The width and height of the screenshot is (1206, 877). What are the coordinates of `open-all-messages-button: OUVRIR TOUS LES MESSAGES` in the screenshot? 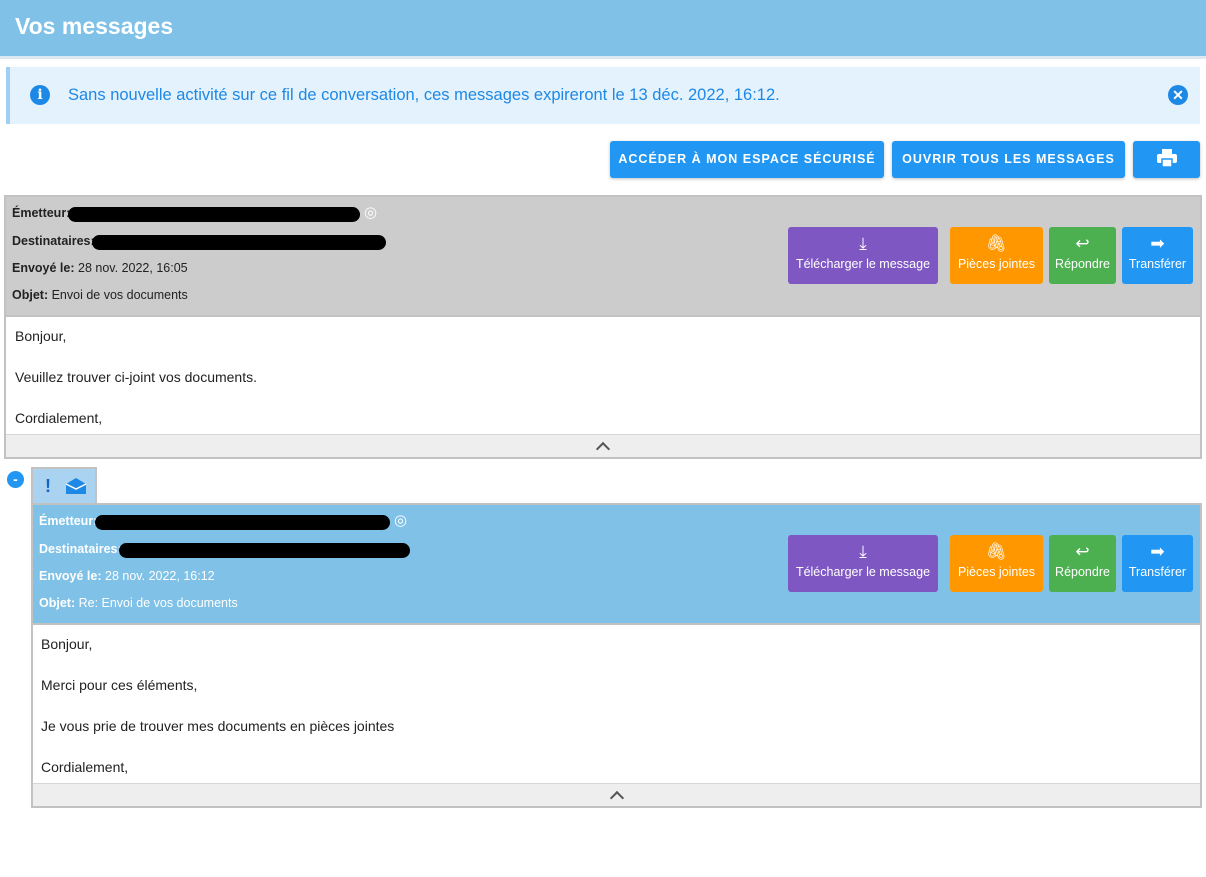 It's located at (1008, 159).